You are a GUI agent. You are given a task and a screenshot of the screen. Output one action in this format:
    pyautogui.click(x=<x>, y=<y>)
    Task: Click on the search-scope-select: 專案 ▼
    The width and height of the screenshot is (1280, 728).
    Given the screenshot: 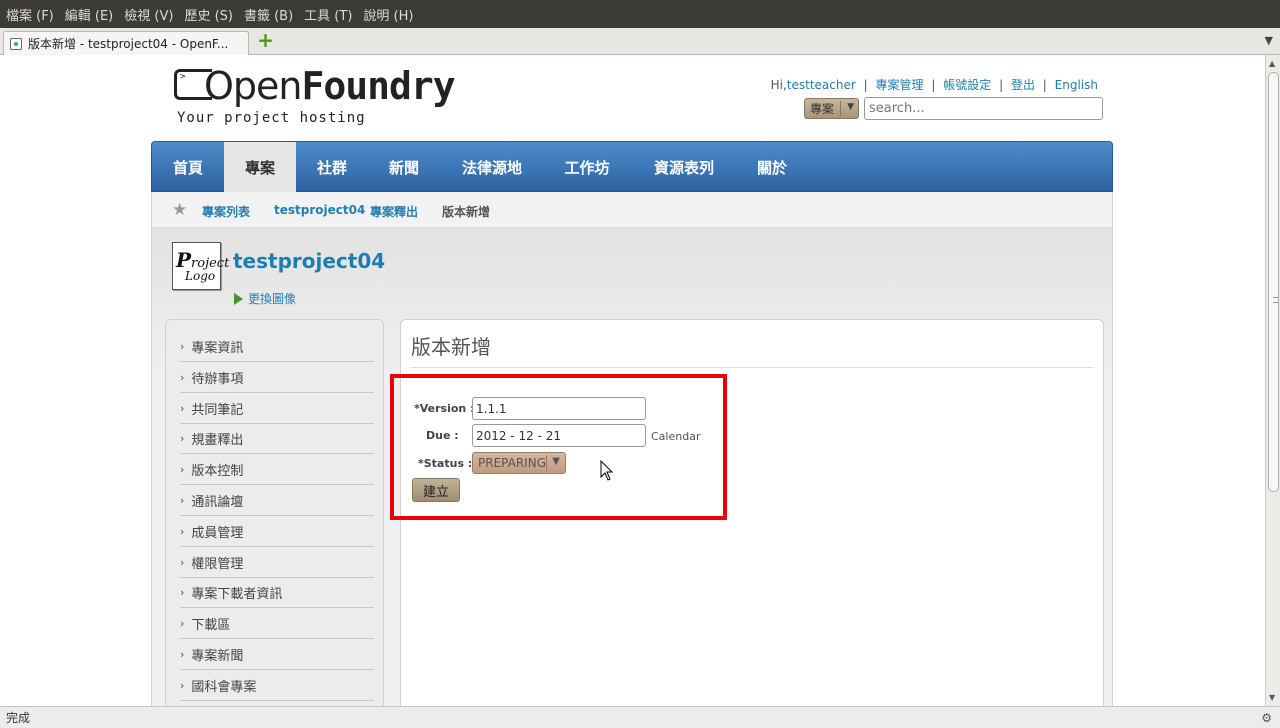 What is the action you would take?
    pyautogui.click(x=831, y=108)
    